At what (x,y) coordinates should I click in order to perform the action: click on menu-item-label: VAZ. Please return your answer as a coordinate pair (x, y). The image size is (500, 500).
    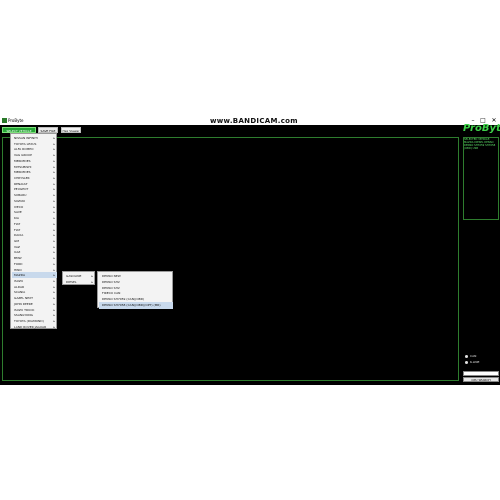
    Looking at the image, I should click on (17, 246).